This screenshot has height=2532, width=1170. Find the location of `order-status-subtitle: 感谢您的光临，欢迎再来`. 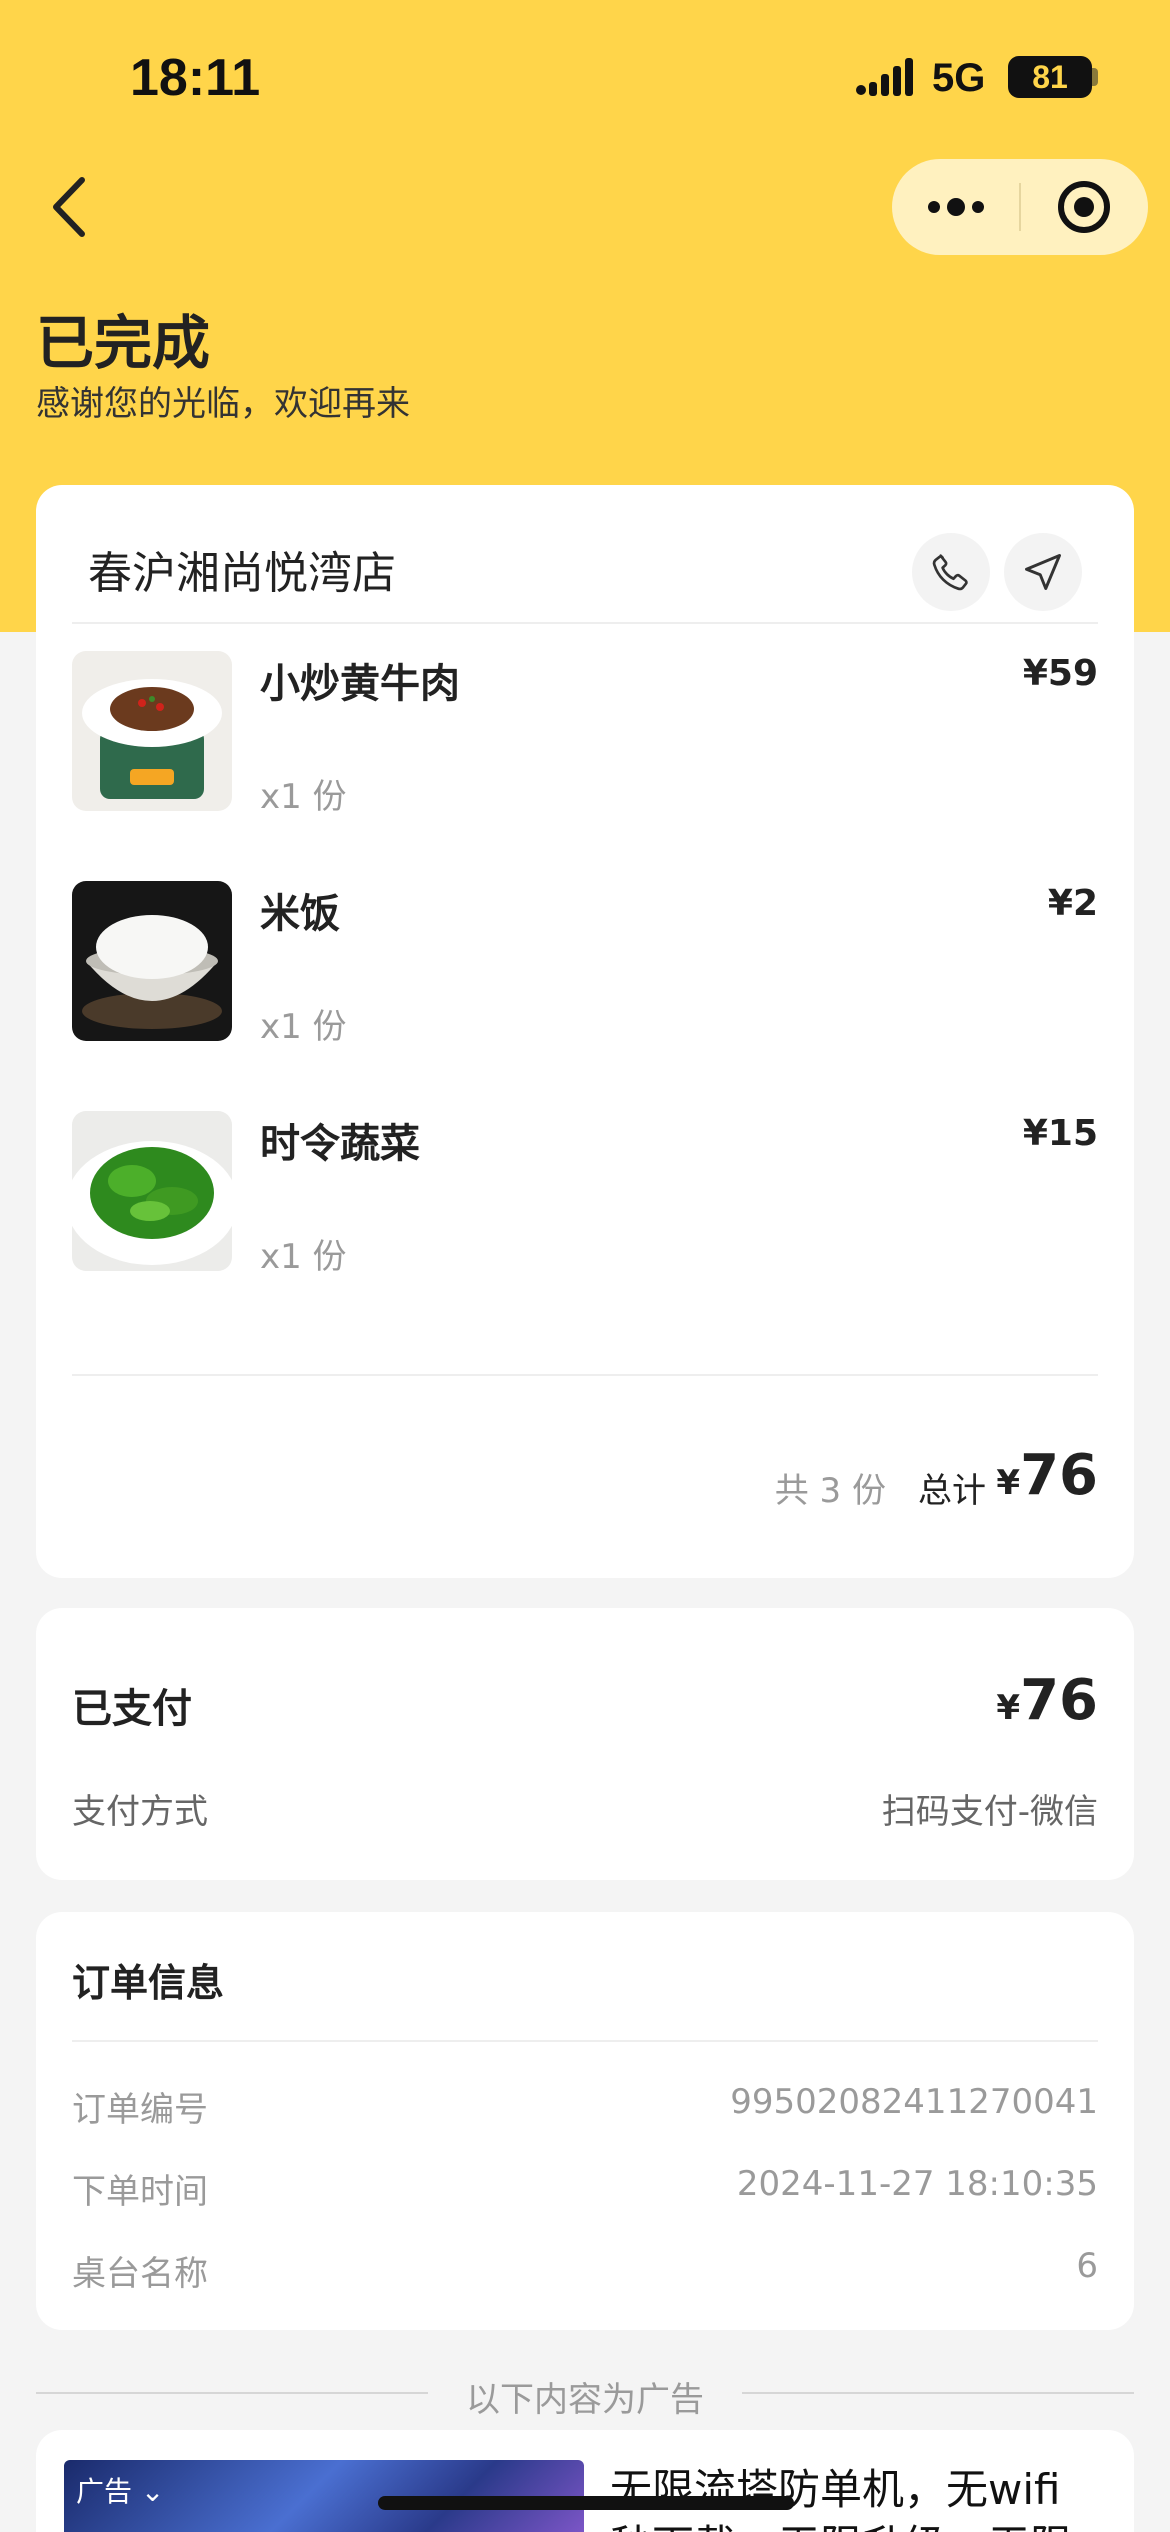

order-status-subtitle: 感谢您的光临，欢迎再来 is located at coordinates (223, 404).